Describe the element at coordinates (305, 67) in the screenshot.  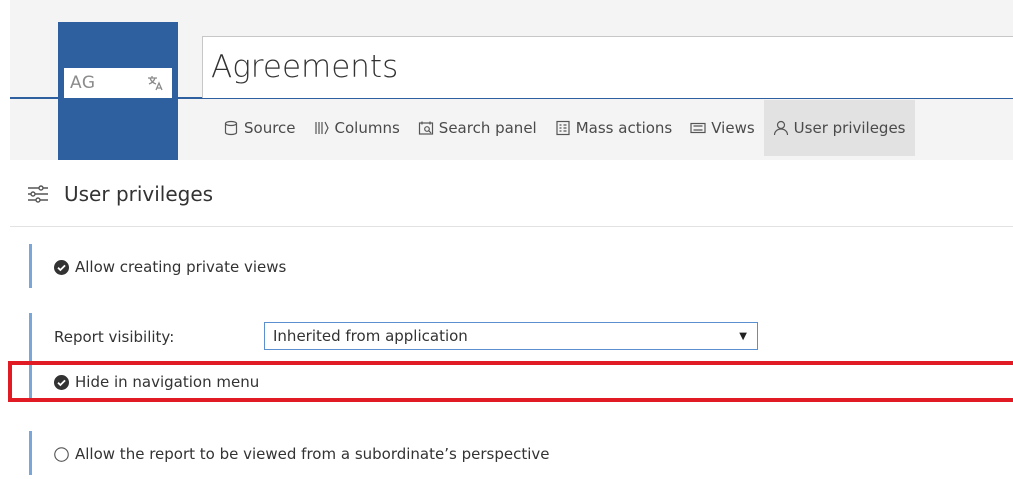
I see `page-title: Agreements` at that location.